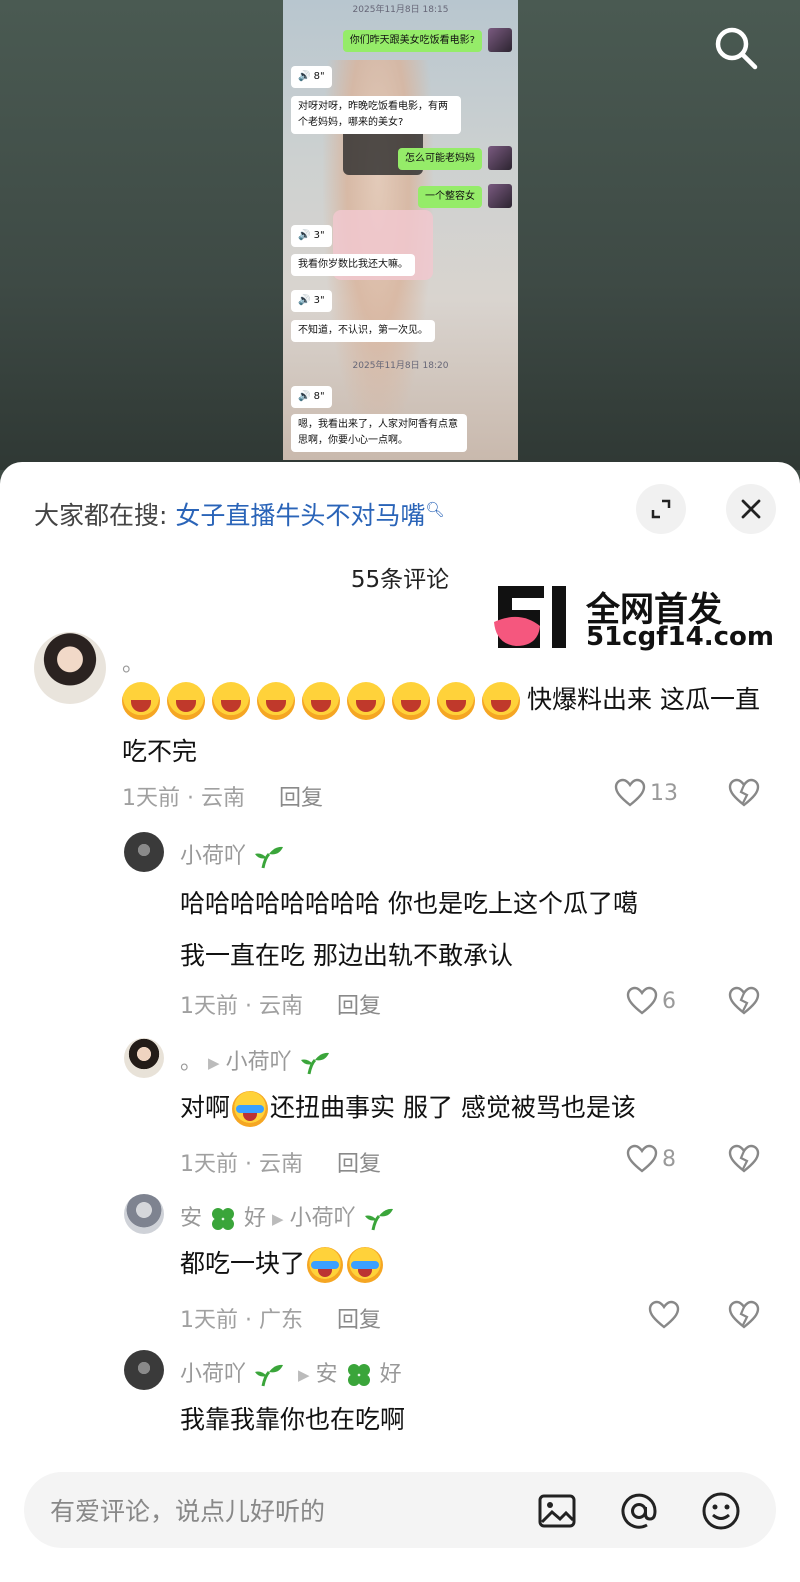 The width and height of the screenshot is (800, 1582). Describe the element at coordinates (293, 1419) in the screenshot. I see `comment-text: 我靠我靠你也在吃啊` at that location.